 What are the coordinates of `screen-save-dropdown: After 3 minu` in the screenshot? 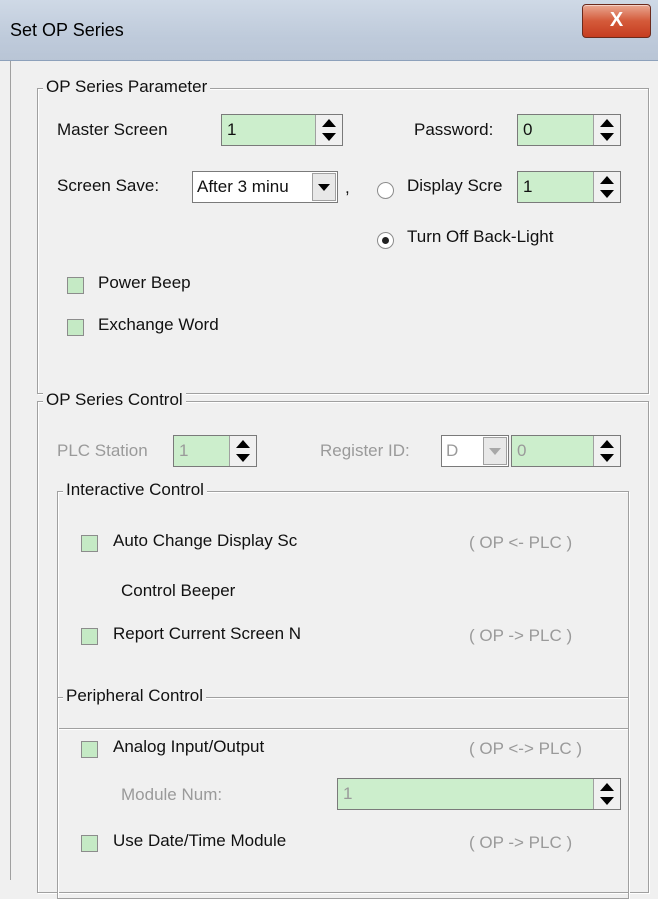 It's located at (265, 187).